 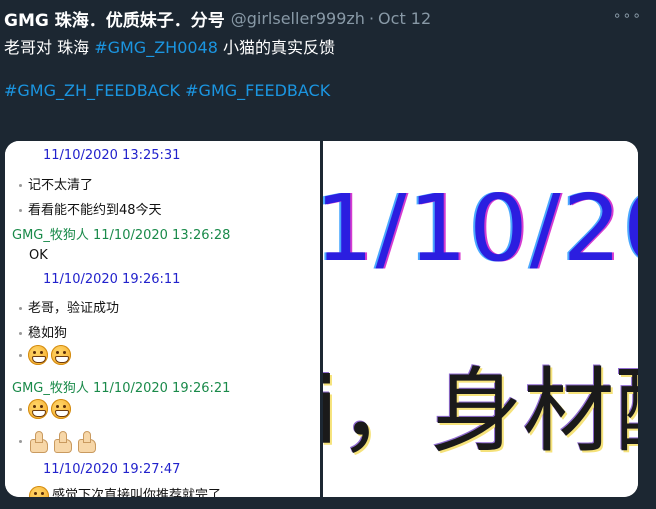 I want to click on chat-message-text: 看看能不能约到48今天, so click(x=95, y=210).